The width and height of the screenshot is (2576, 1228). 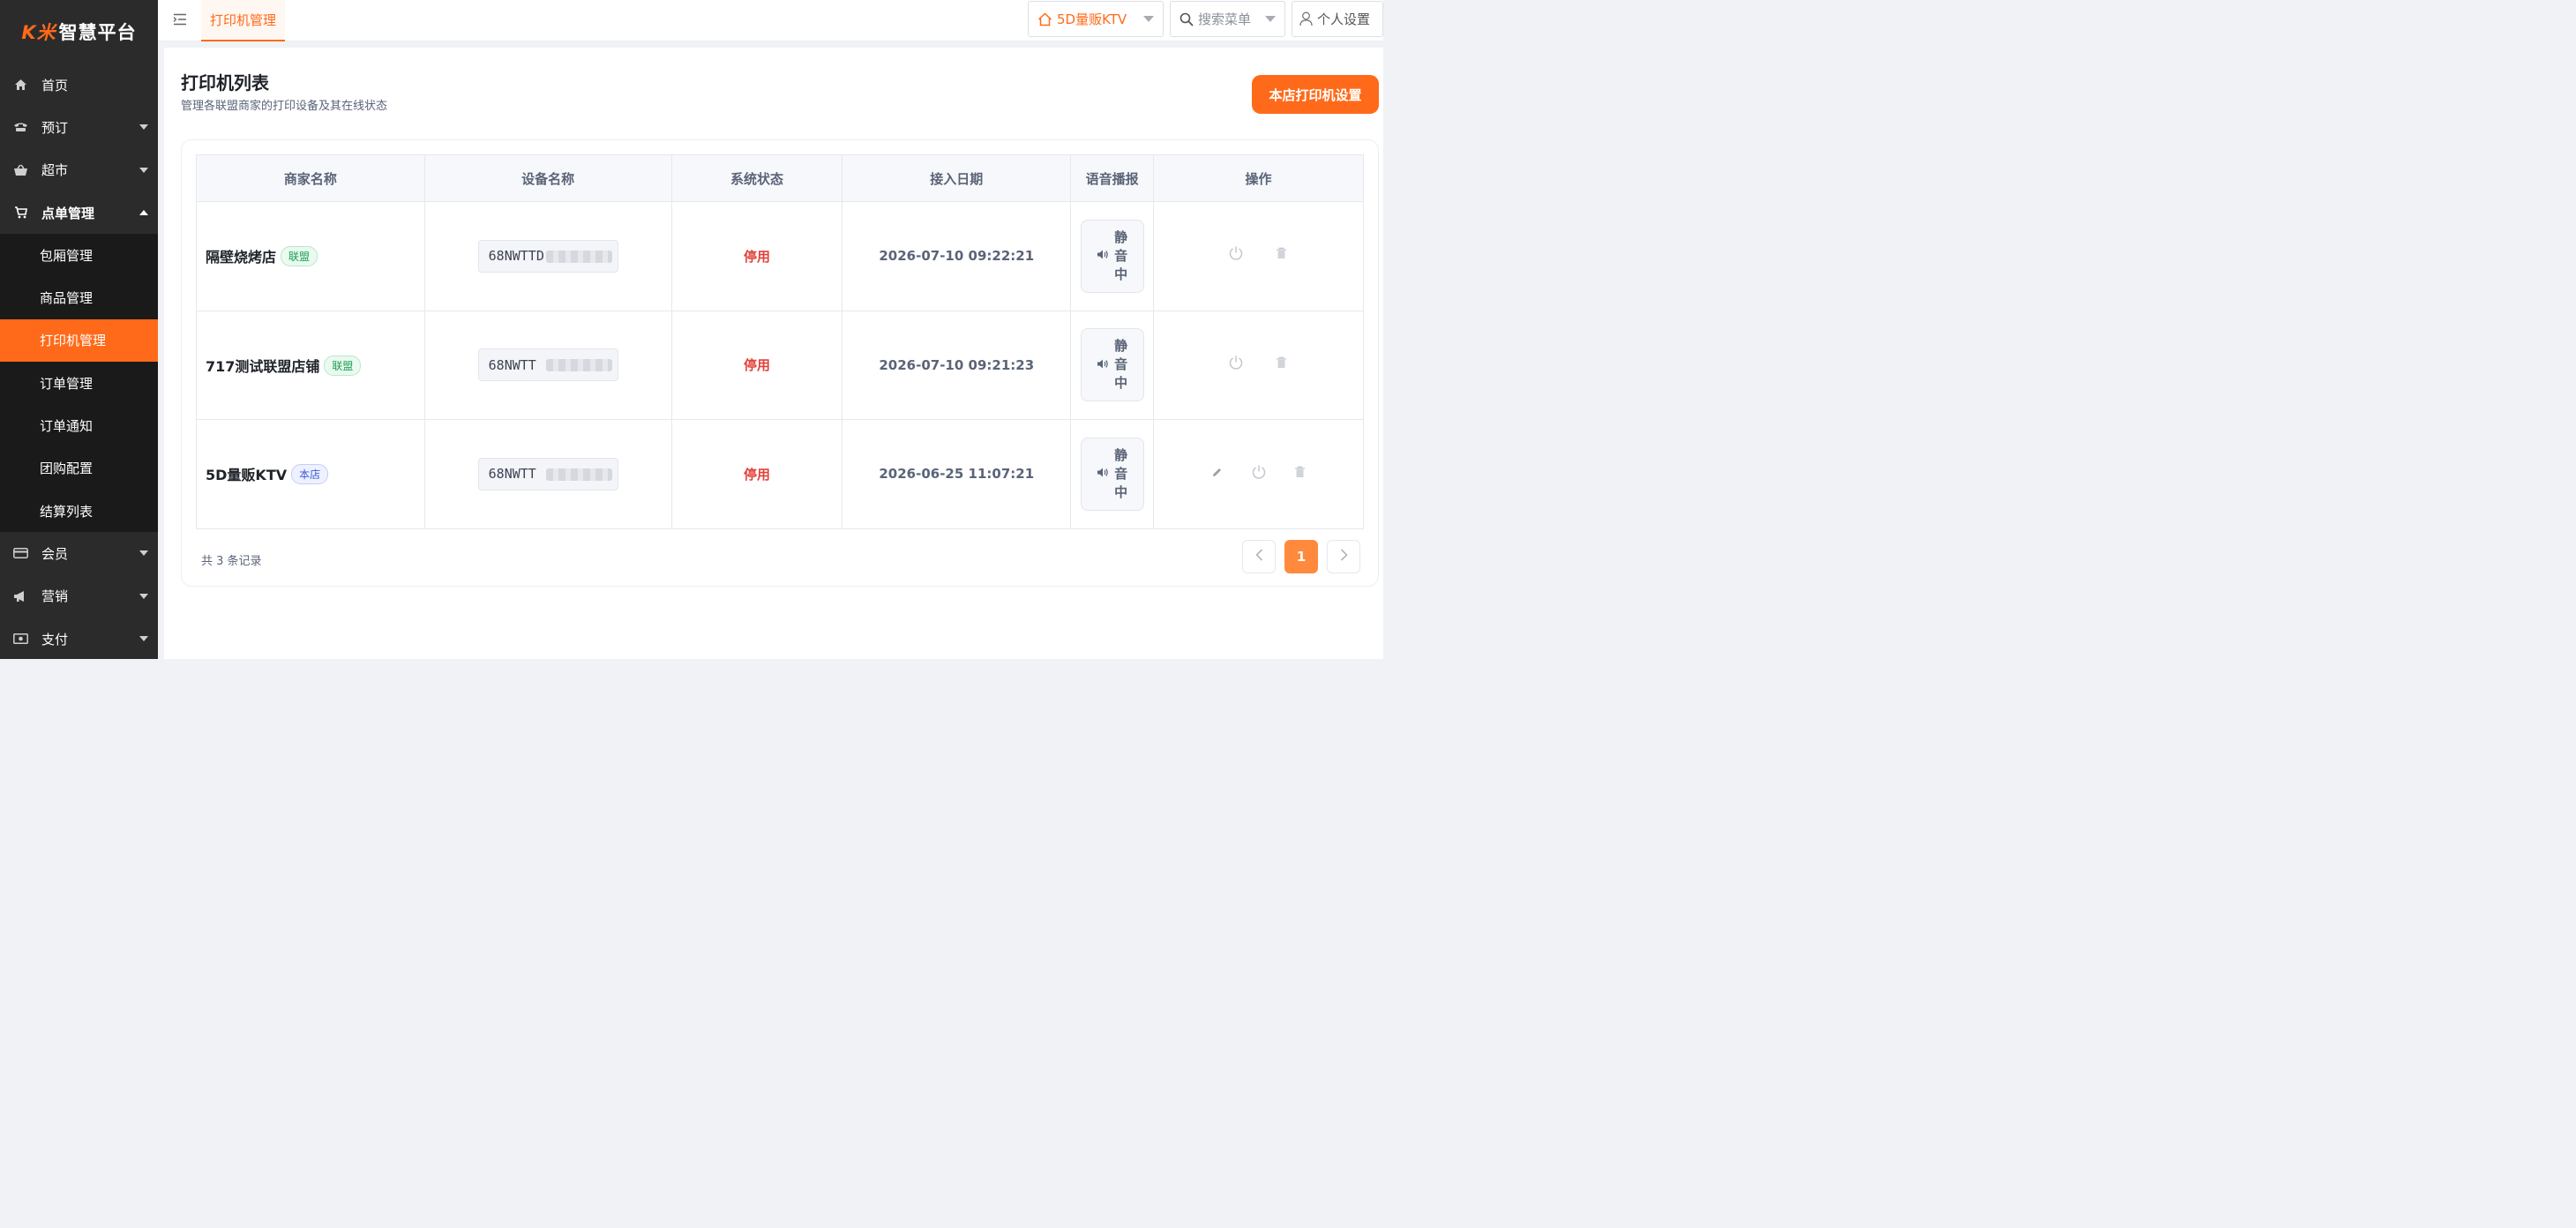 I want to click on sidebar-item-booking: 预订, so click(x=79, y=127).